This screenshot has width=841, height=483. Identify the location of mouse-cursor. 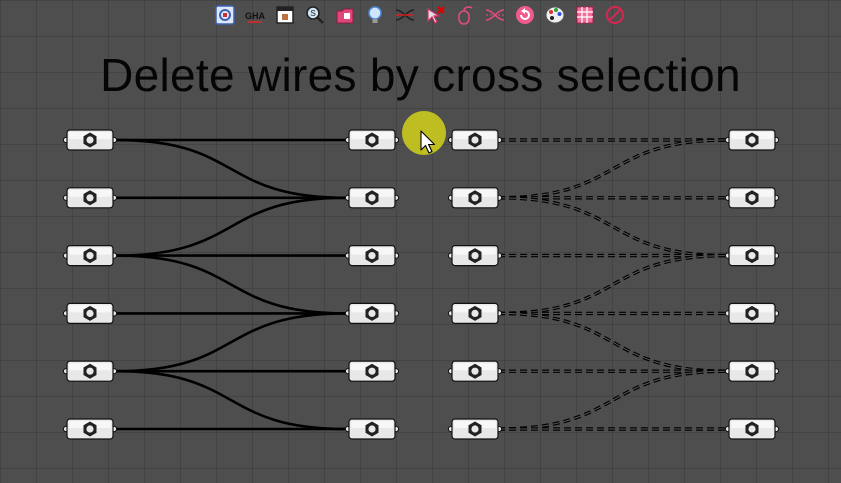
(424, 133).